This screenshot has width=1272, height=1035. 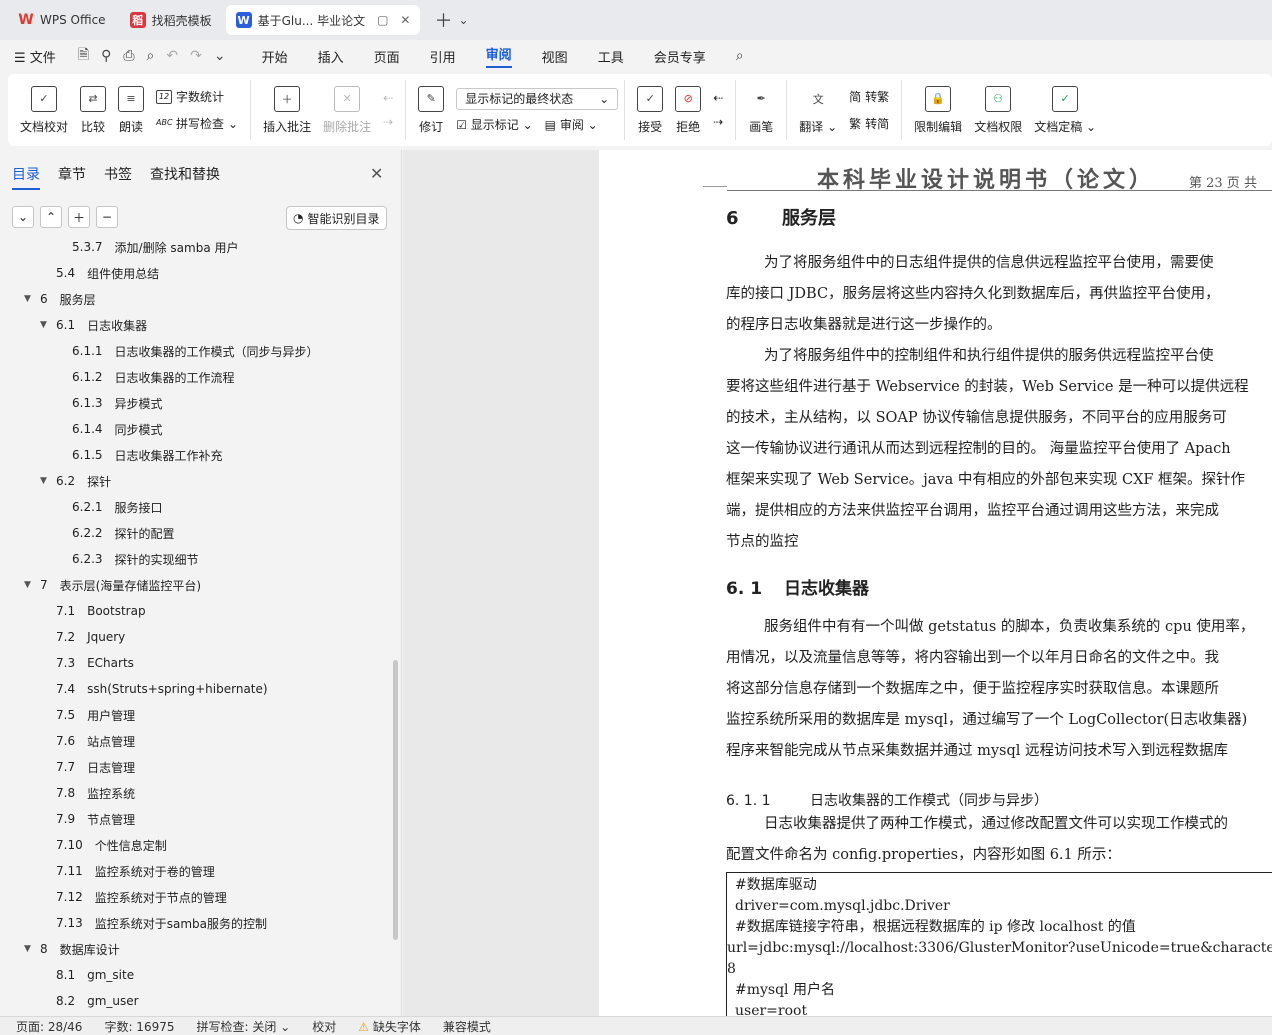 I want to click on toc-item: 7.11 监控系统对于卷的管理, so click(x=127, y=871).